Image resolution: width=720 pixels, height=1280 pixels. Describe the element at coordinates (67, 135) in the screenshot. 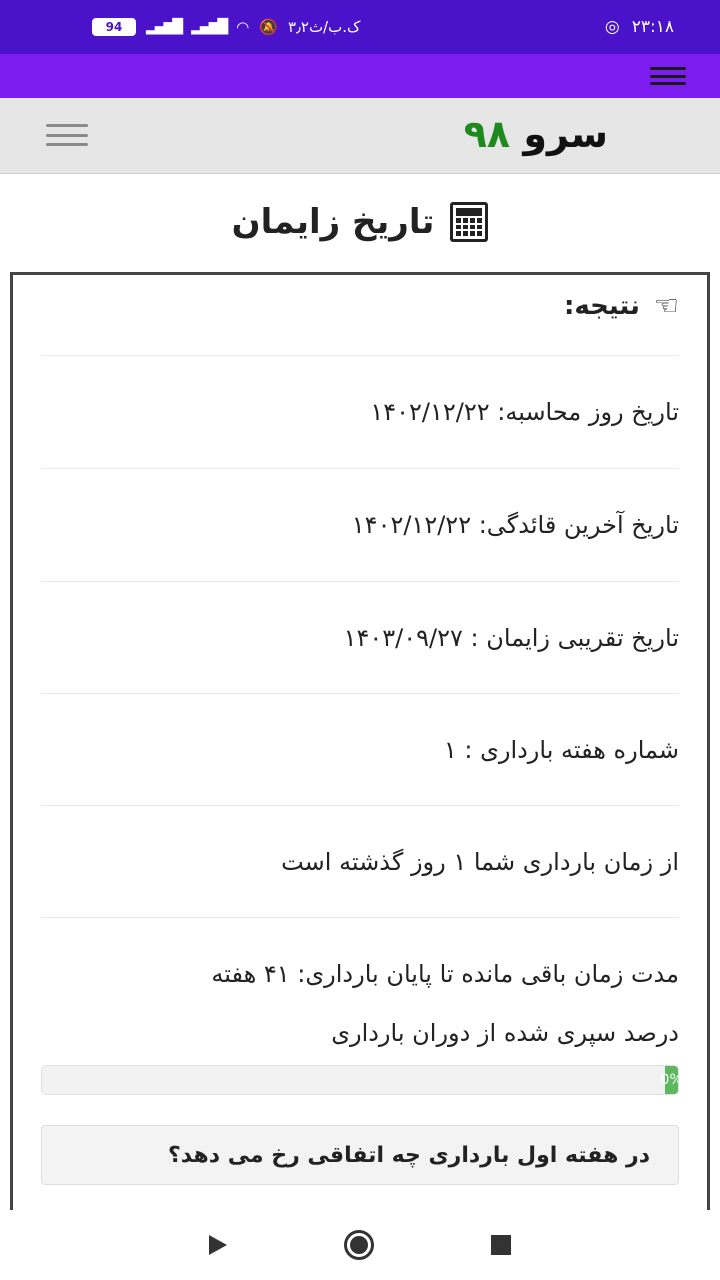

I see `site-menu-icon` at that location.